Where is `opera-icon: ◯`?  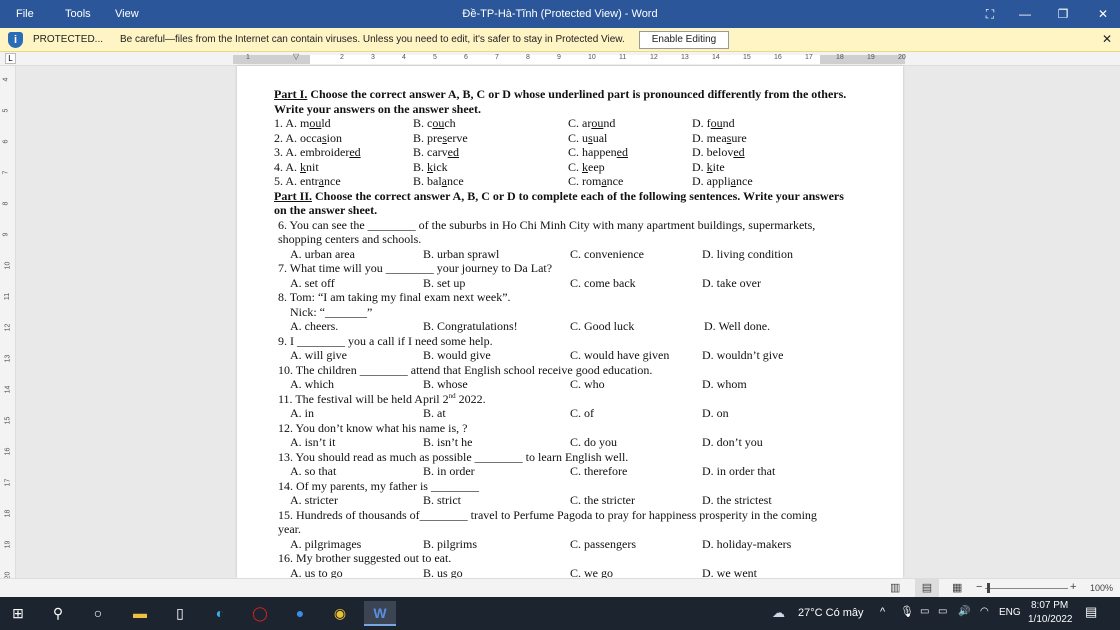
opera-icon: ◯ is located at coordinates (260, 613).